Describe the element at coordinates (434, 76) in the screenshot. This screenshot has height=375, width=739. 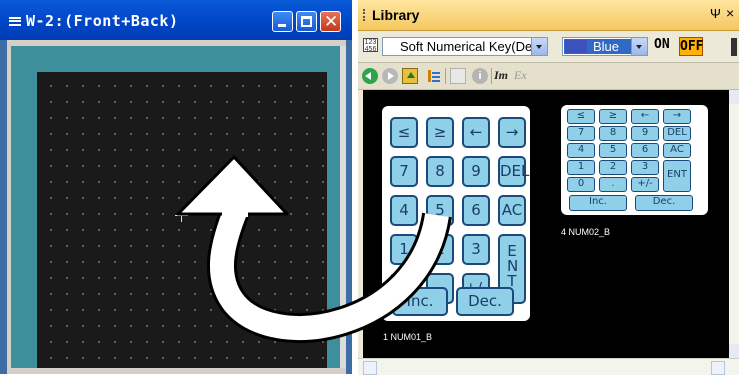
I see `tree-view-icon` at that location.